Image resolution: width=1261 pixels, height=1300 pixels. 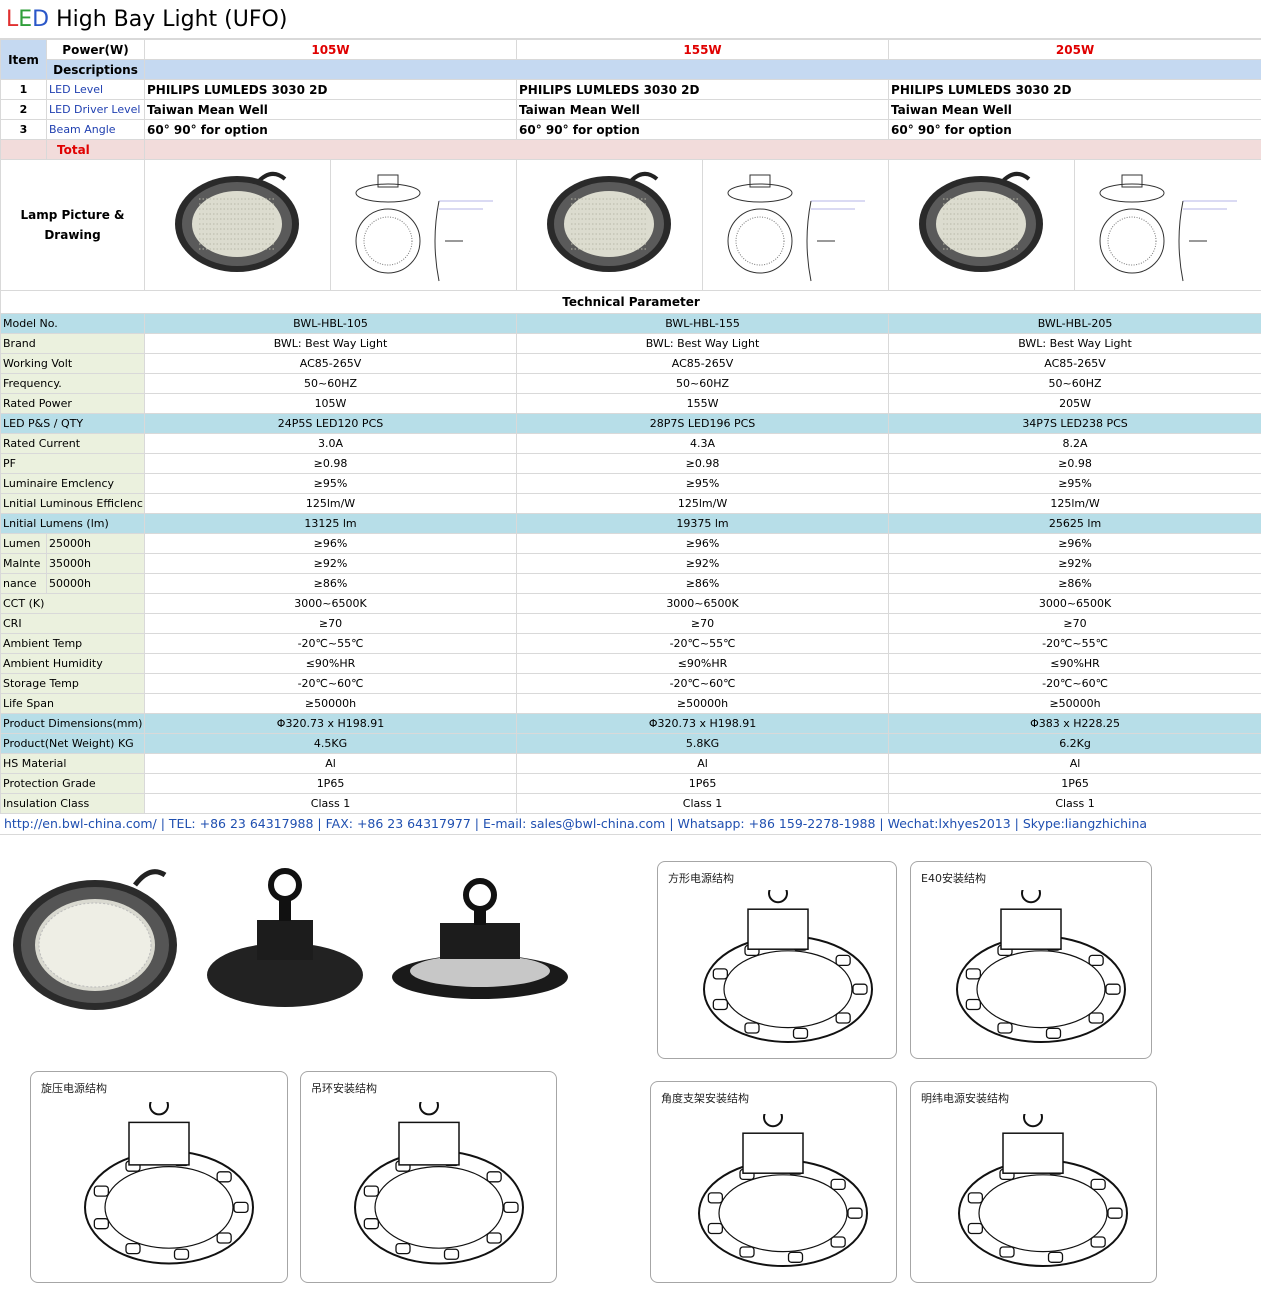 I want to click on spec-label: CRI, so click(x=72, y=623).